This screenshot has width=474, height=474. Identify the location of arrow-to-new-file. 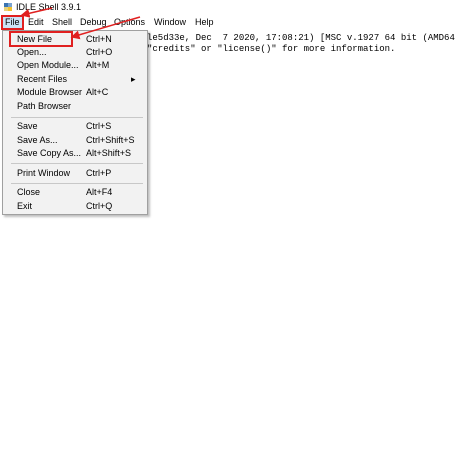
(105, 28).